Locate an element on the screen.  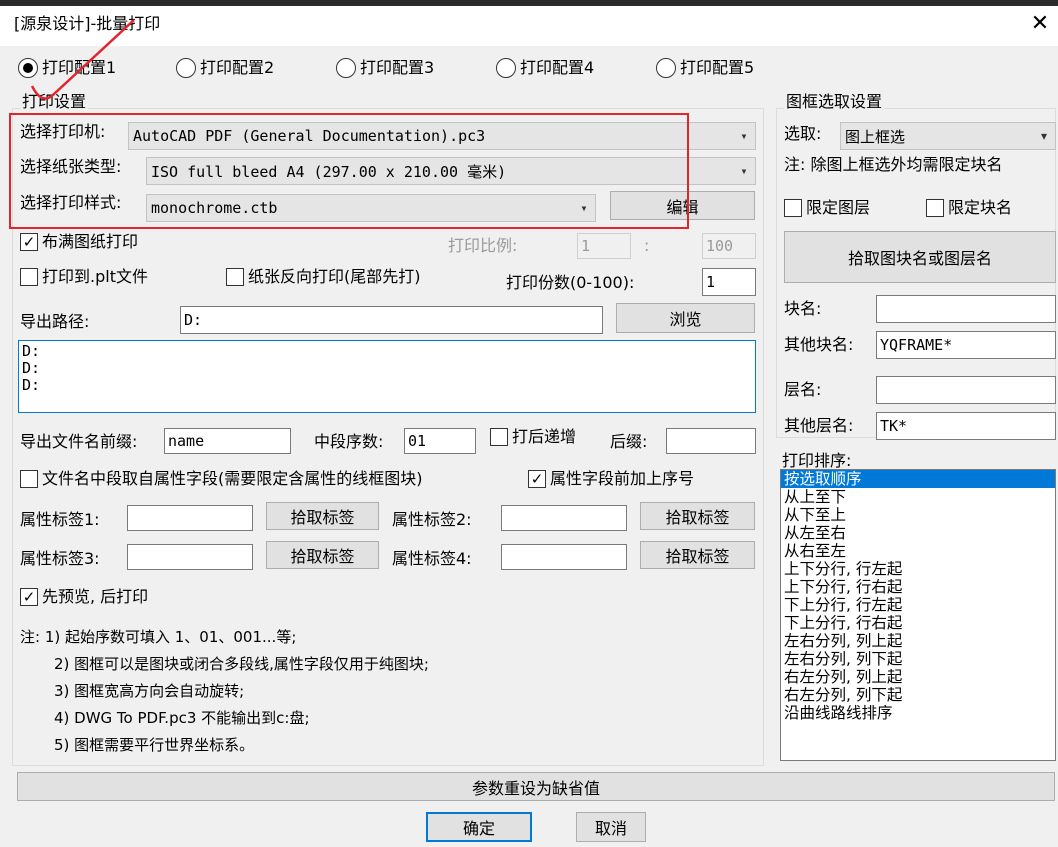
scale-left-input: 1 is located at coordinates (604, 246).